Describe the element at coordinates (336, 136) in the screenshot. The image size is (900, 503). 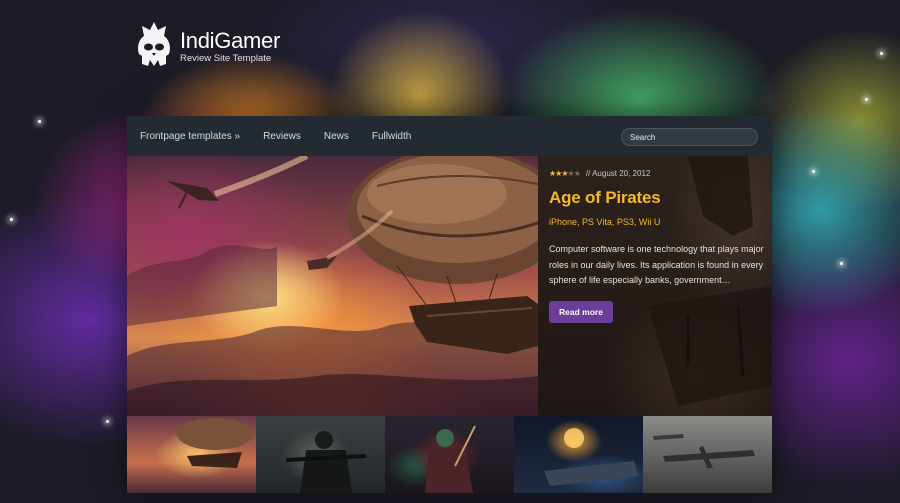
I see `nav-item-news: News` at that location.